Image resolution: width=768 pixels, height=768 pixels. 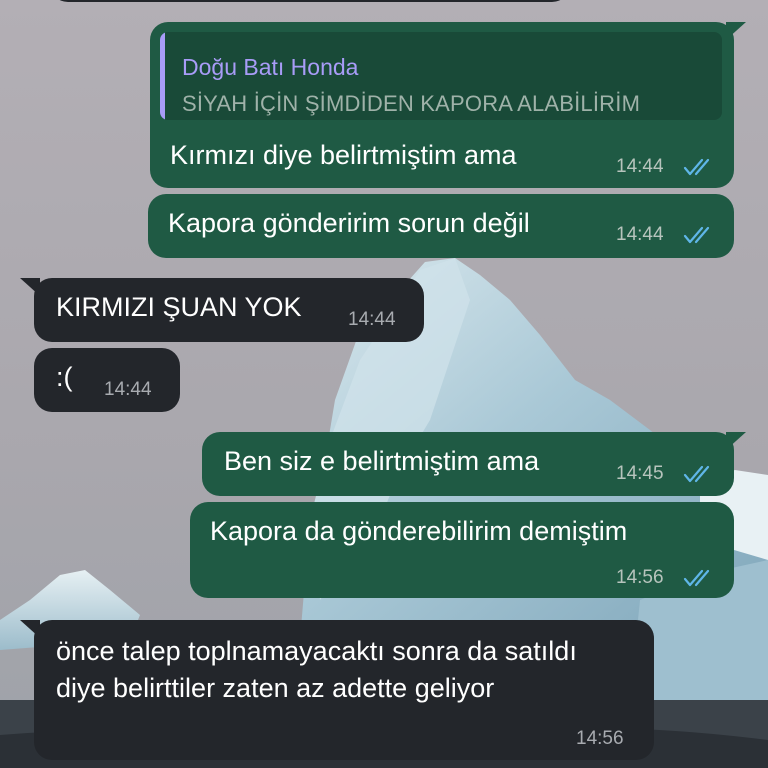 What do you see at coordinates (270, 67) in the screenshot?
I see `reply-author: Doğu Batı Honda` at bounding box center [270, 67].